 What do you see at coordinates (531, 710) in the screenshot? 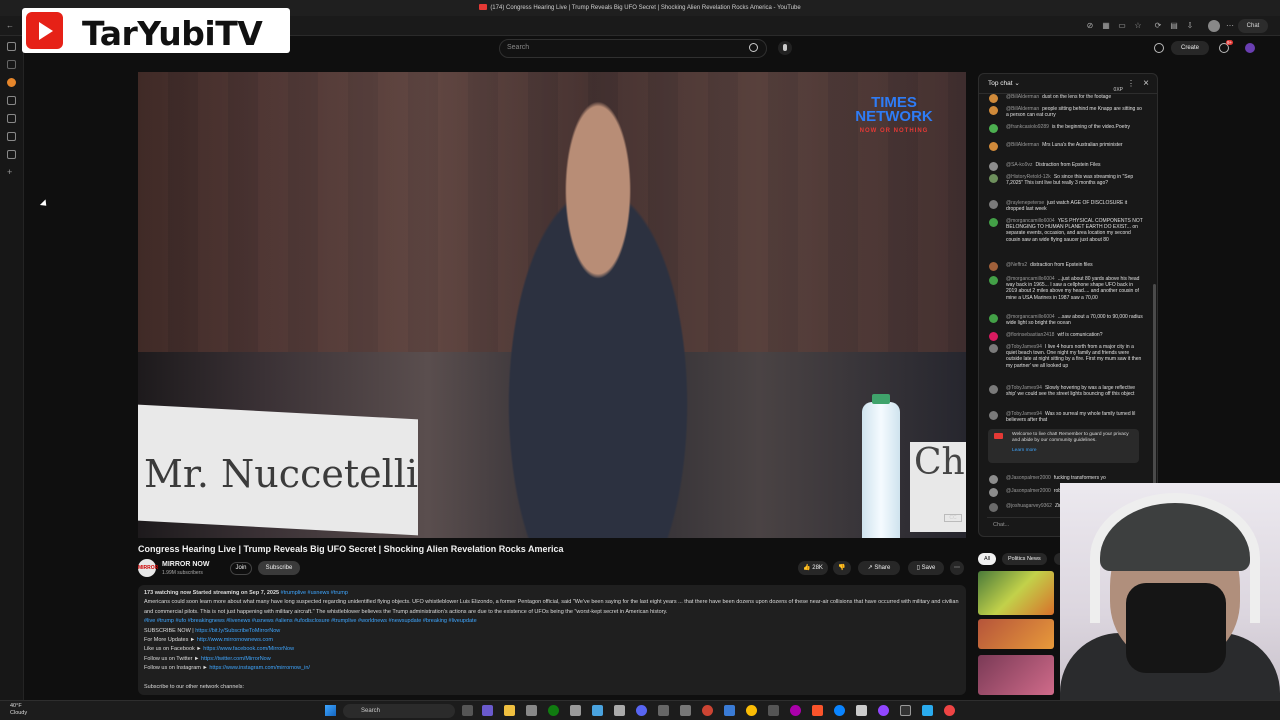
I see `store-icon` at bounding box center [531, 710].